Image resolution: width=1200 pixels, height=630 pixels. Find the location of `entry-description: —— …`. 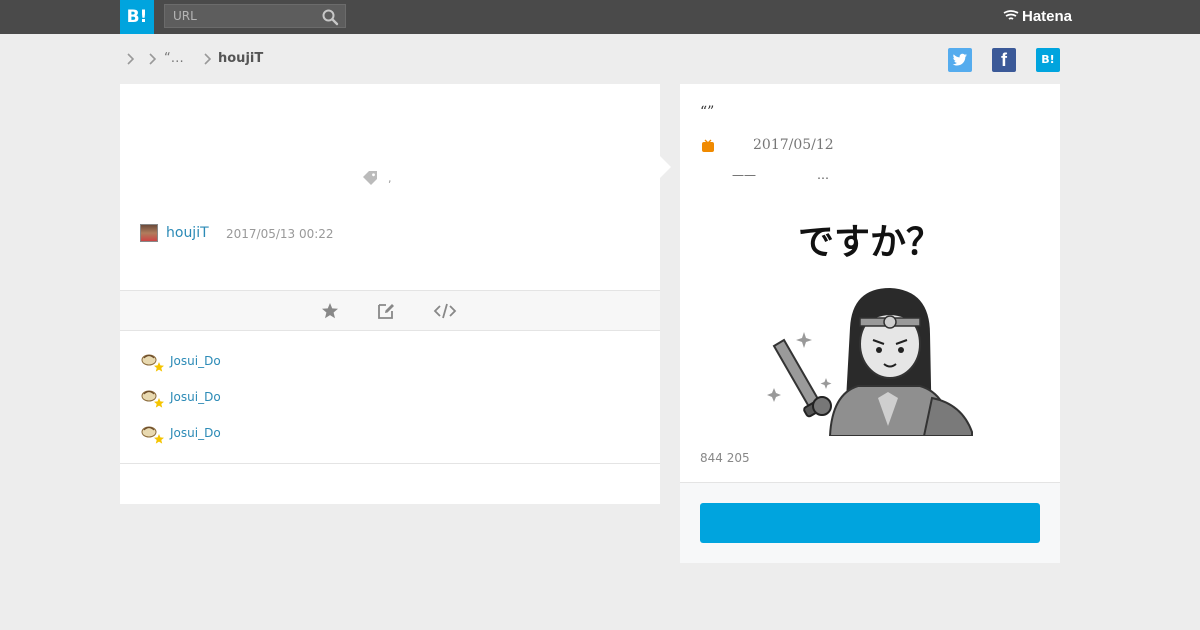

entry-description: —— … is located at coordinates (781, 175).